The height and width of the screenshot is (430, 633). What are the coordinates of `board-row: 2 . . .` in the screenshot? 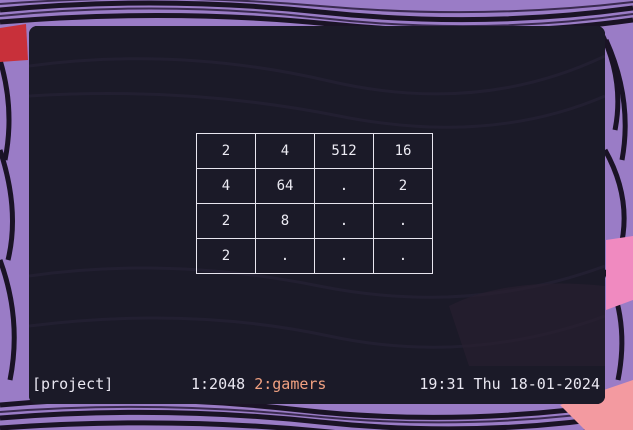 It's located at (314, 256).